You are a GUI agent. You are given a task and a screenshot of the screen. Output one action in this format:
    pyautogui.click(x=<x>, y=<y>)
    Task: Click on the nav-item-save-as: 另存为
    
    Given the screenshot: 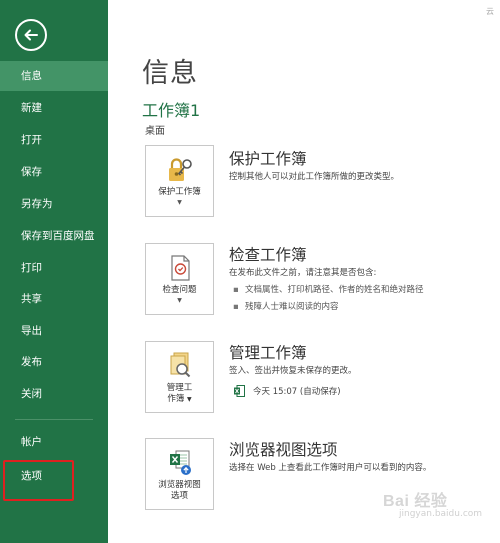 What is the action you would take?
    pyautogui.click(x=54, y=204)
    